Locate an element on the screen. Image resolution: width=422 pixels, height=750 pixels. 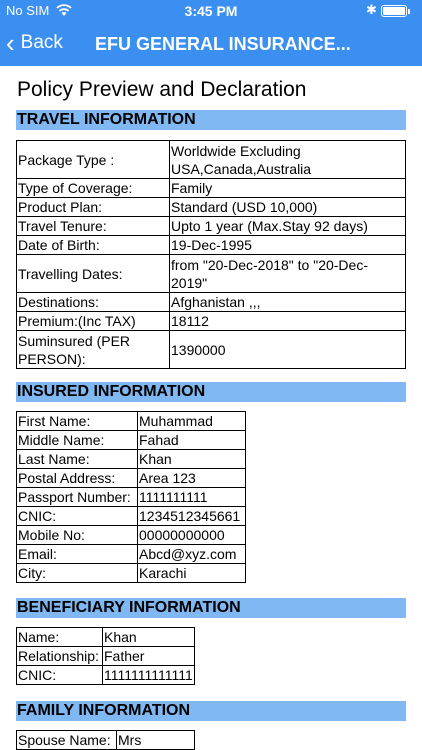
table-row: Name: Khan is located at coordinates (105, 637).